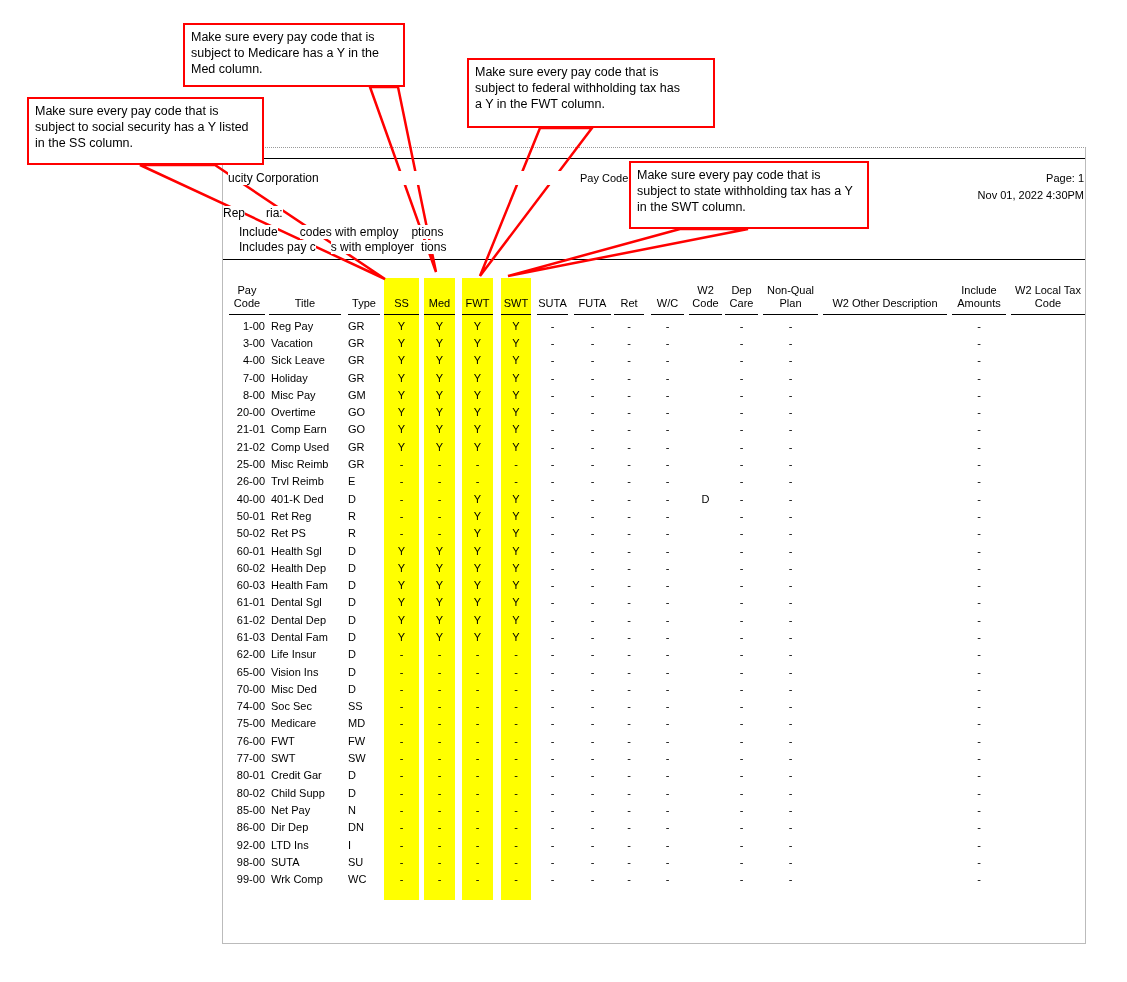  What do you see at coordinates (357, 723) in the screenshot?
I see `table-cell: MD` at bounding box center [357, 723].